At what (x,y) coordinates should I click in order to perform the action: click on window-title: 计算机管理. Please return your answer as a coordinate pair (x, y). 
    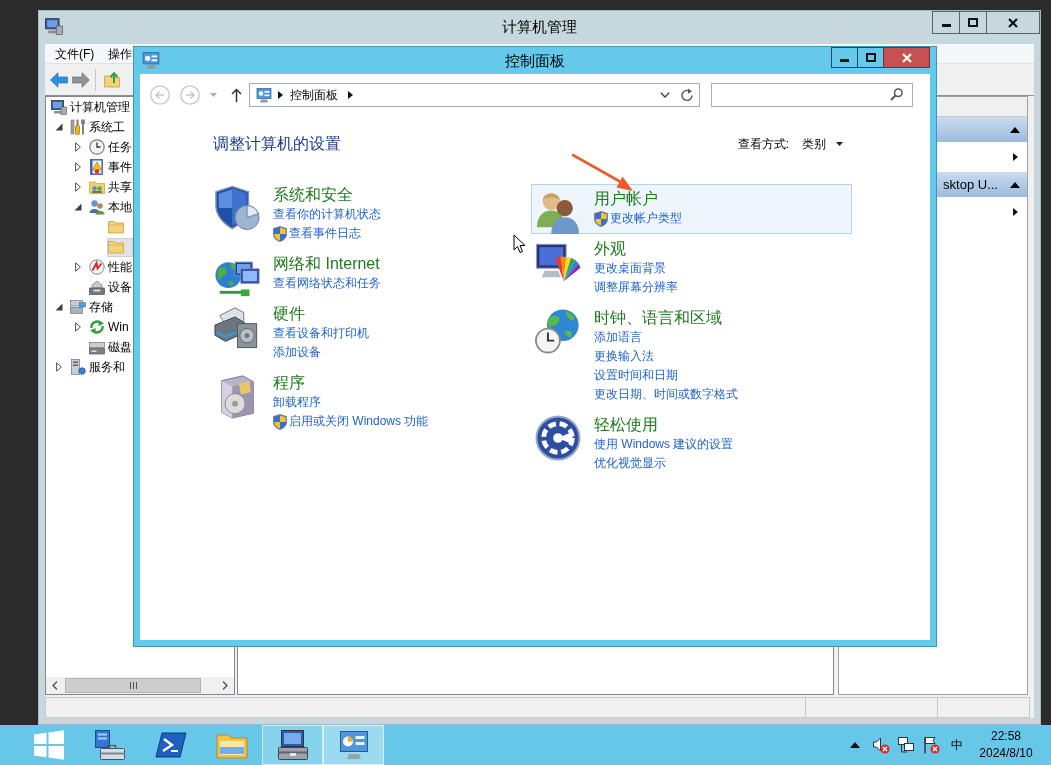
    Looking at the image, I should click on (539, 27).